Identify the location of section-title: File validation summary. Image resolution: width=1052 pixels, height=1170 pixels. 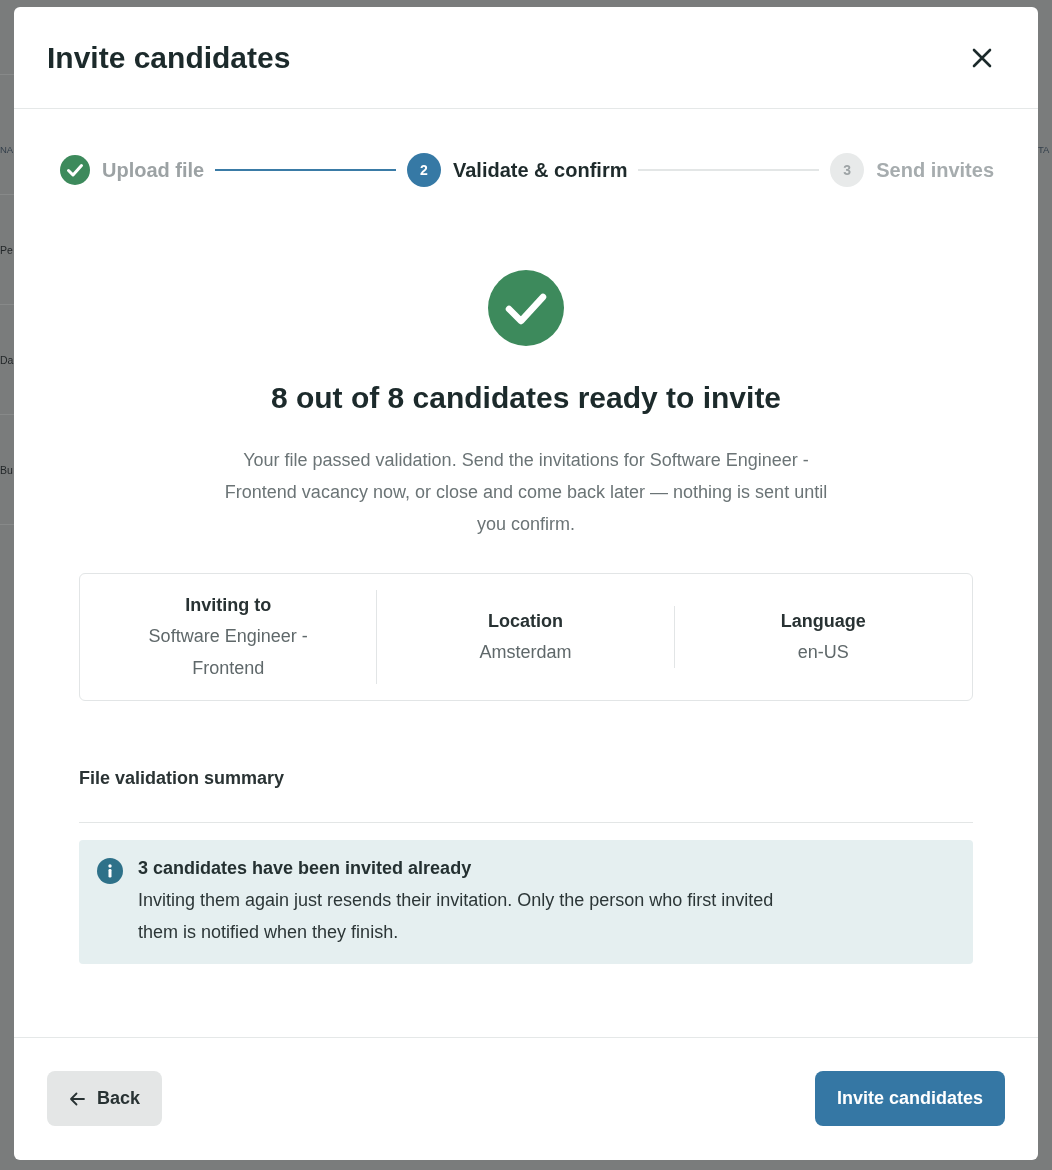
(182, 778).